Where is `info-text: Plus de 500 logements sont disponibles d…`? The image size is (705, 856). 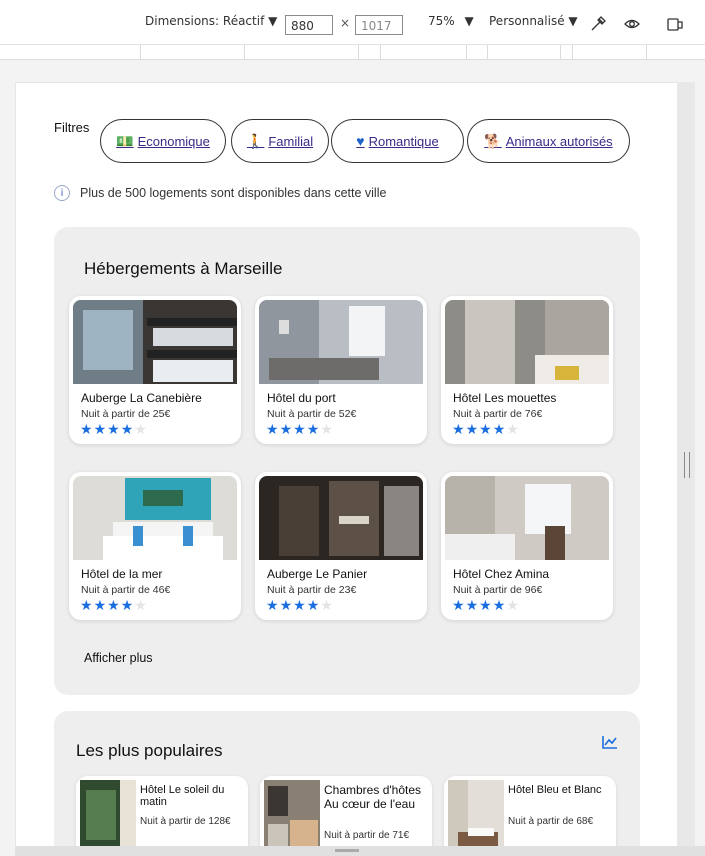 info-text: Plus de 500 logements sont disponibles d… is located at coordinates (233, 193).